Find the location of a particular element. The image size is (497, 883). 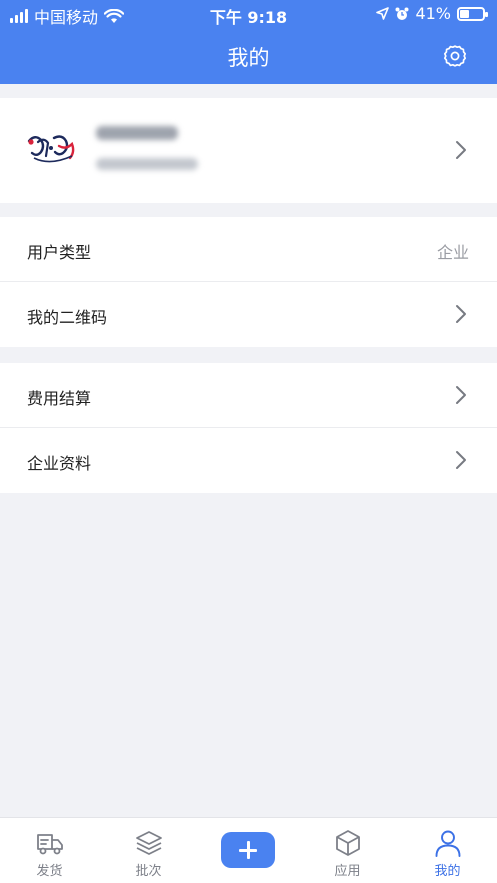

tab-batch-label: 批次 is located at coordinates (148, 871).